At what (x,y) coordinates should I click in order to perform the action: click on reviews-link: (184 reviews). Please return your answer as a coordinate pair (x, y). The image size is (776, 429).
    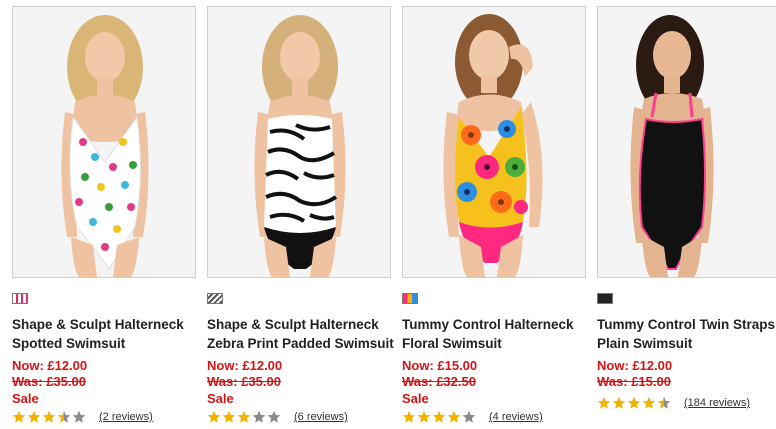
    Looking at the image, I should click on (717, 403).